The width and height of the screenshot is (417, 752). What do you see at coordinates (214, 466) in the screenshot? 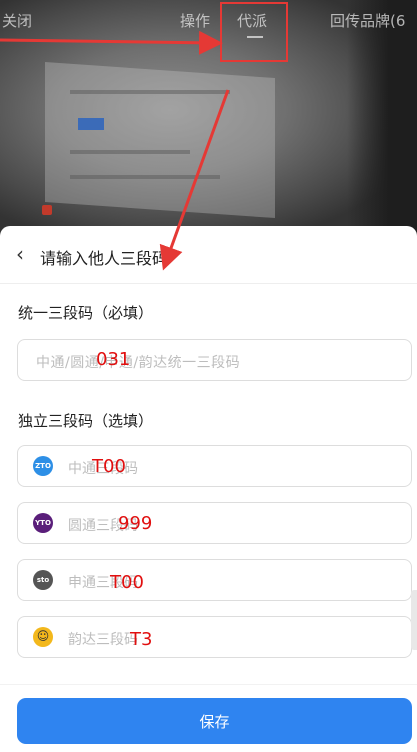
I see `zto-code-input: ZTO 中通三段码 T00` at bounding box center [214, 466].